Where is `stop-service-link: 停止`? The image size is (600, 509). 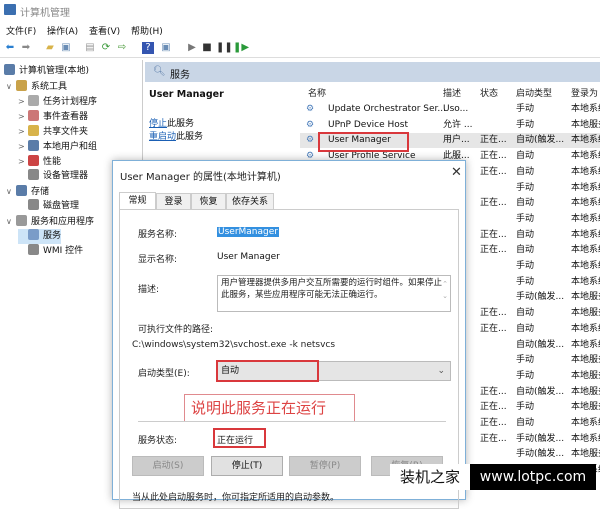
stop-service-link: 停止 is located at coordinates (158, 124).